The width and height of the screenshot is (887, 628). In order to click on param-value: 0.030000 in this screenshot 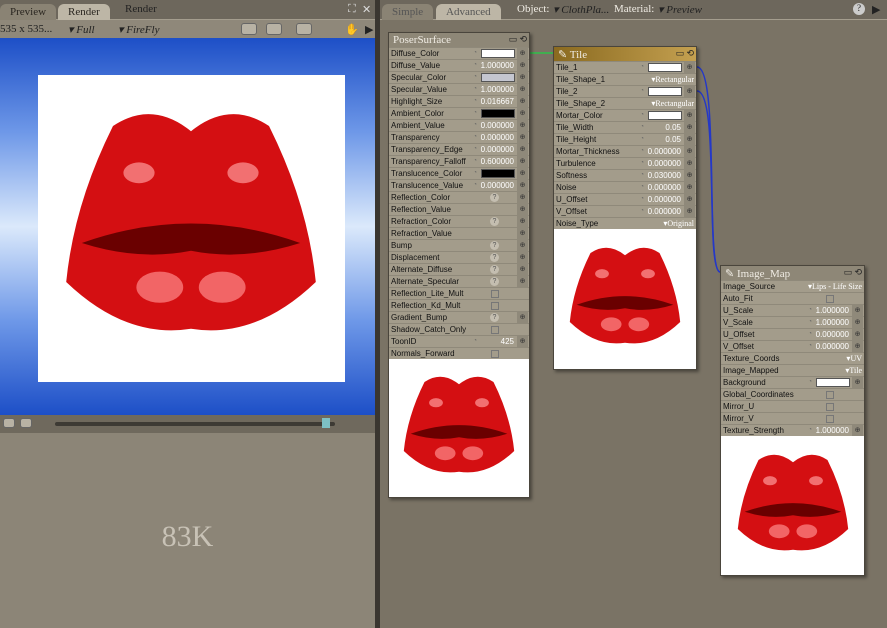, I will do `click(664, 175)`.